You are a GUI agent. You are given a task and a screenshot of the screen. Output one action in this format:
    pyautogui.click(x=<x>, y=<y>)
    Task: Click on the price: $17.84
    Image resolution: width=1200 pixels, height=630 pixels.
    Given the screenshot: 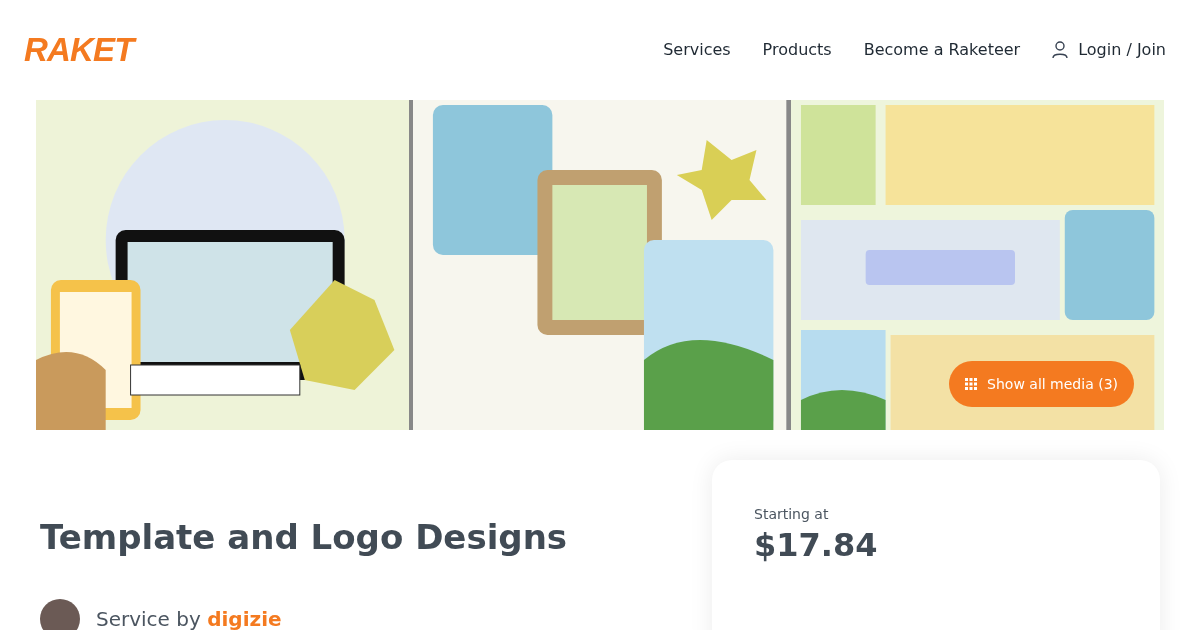 What is the action you would take?
    pyautogui.click(x=816, y=545)
    